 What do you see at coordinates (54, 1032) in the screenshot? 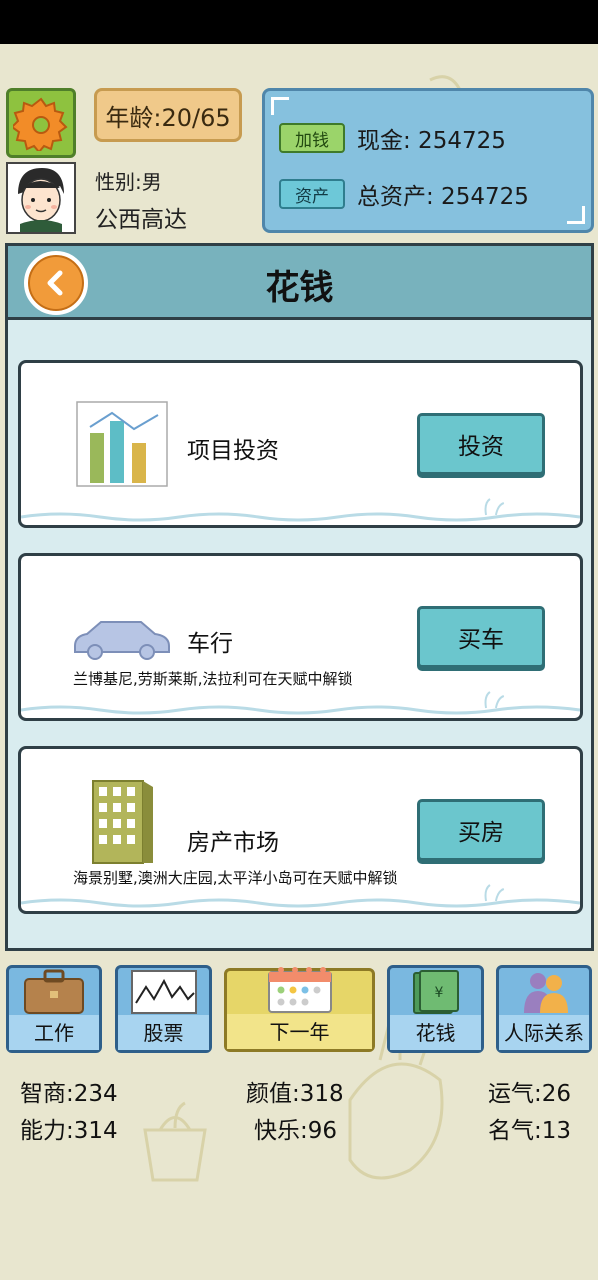
I see `nav-work-label: 工作` at bounding box center [54, 1032].